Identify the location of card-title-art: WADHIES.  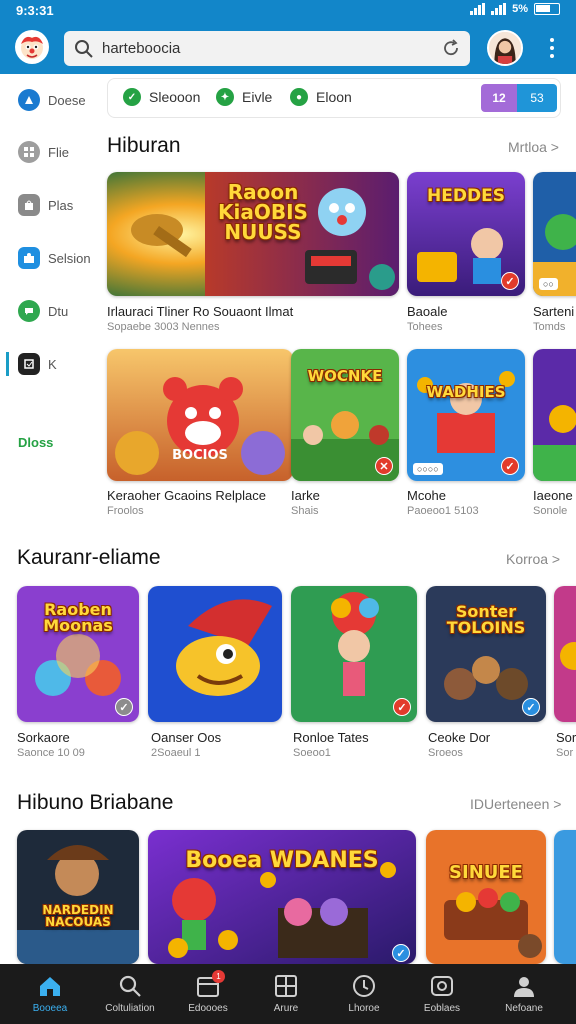
(466, 392).